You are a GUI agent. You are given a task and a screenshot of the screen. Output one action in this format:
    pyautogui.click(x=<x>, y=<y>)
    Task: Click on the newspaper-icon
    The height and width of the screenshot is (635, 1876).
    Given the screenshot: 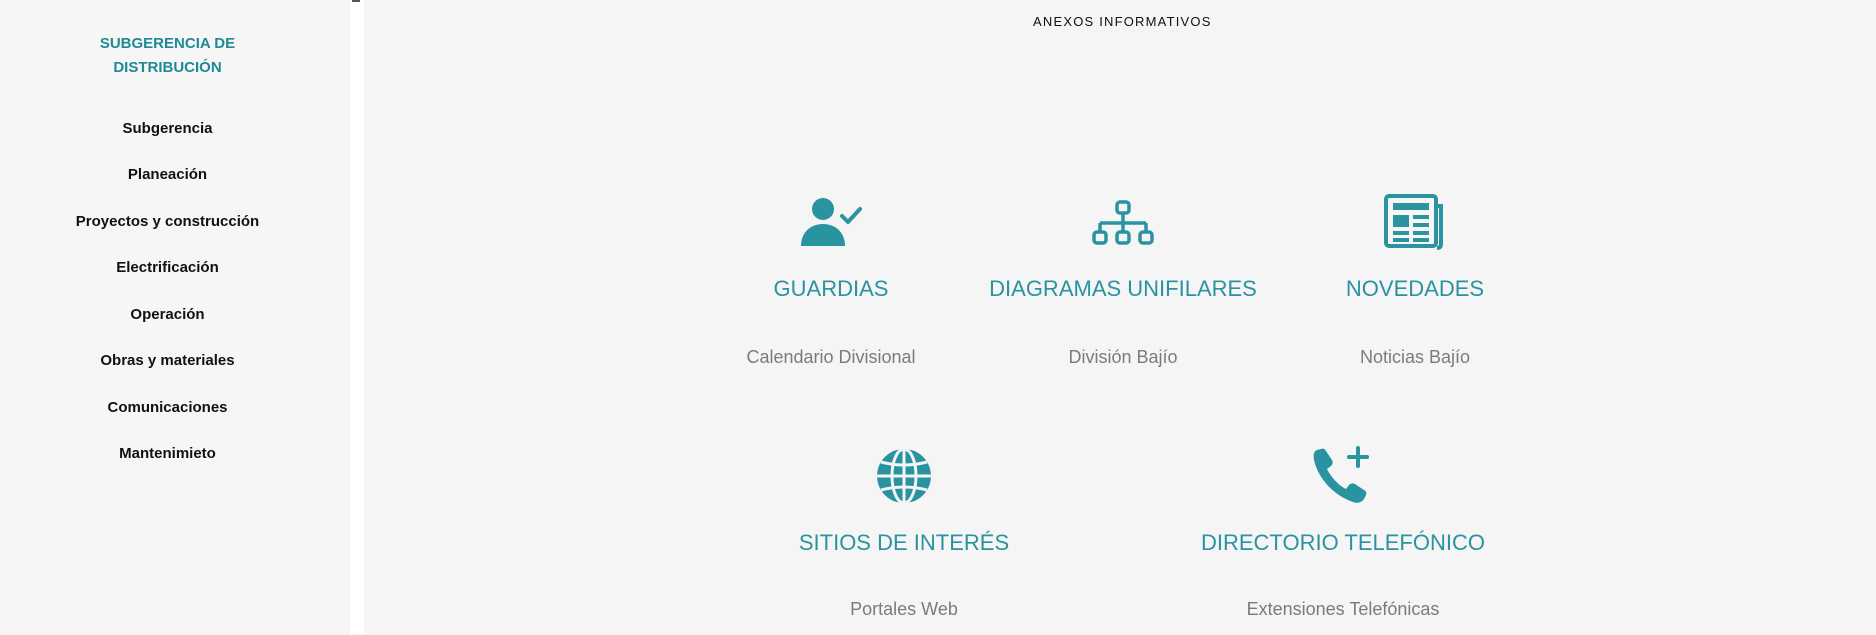 What is the action you would take?
    pyautogui.click(x=1413, y=222)
    